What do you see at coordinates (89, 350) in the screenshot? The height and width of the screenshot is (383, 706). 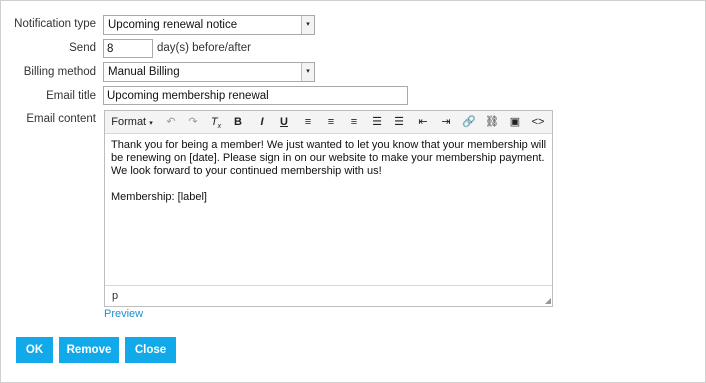 I see `remove-button: Remove` at bounding box center [89, 350].